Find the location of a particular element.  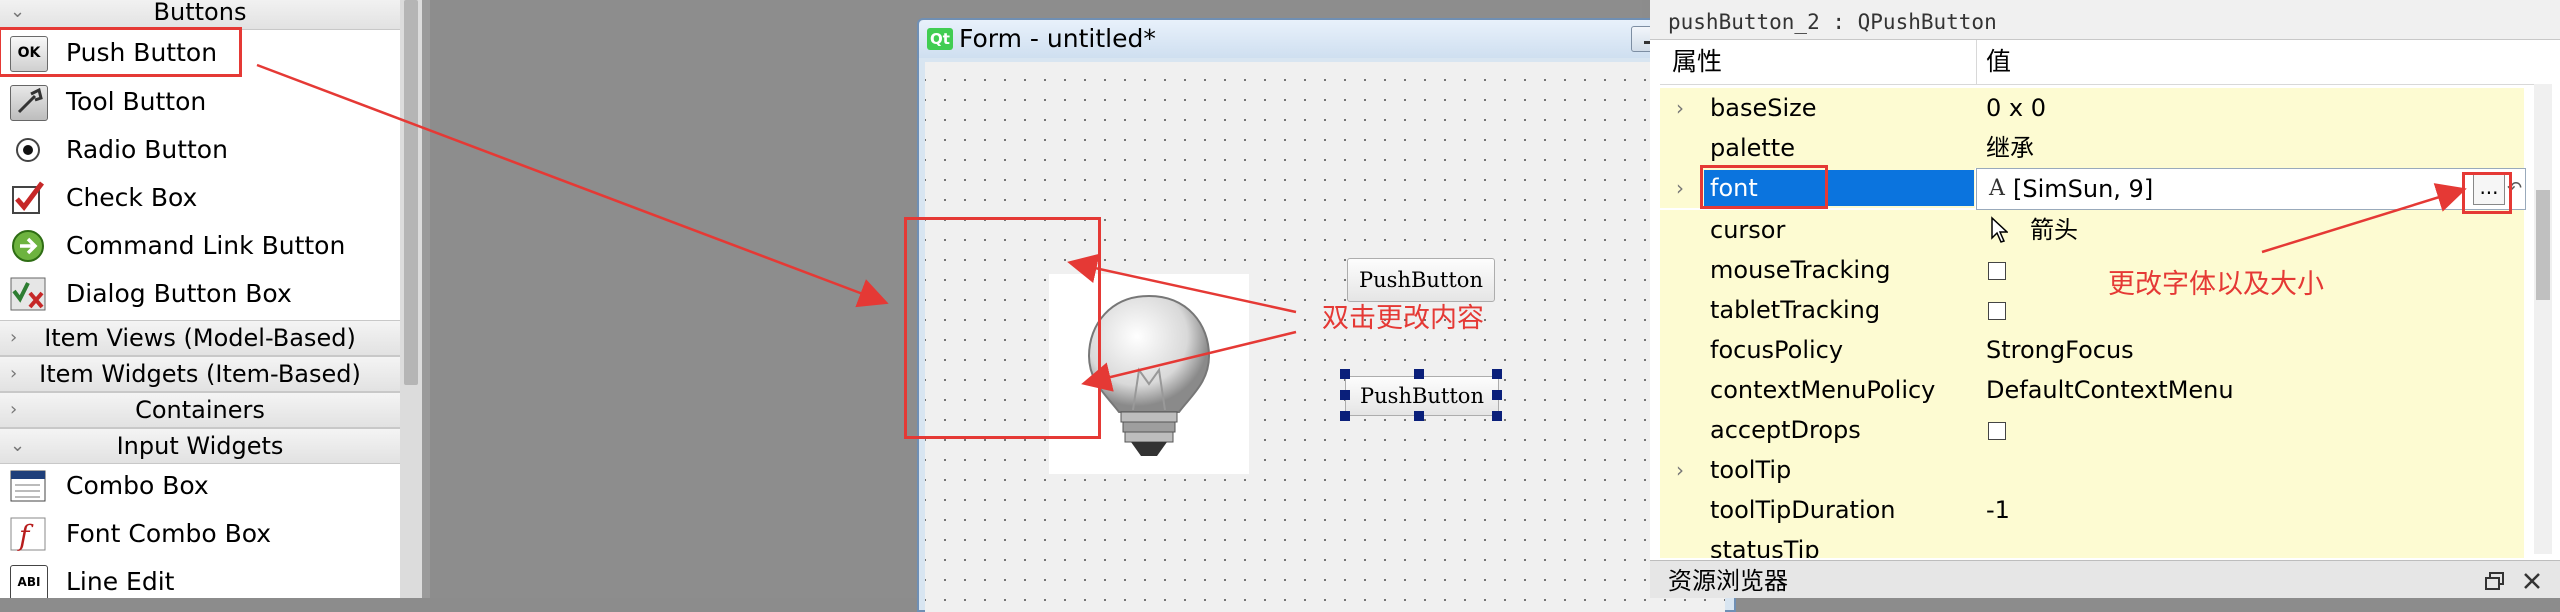

property-row-tooltip: › toolTip is located at coordinates (2092, 470).